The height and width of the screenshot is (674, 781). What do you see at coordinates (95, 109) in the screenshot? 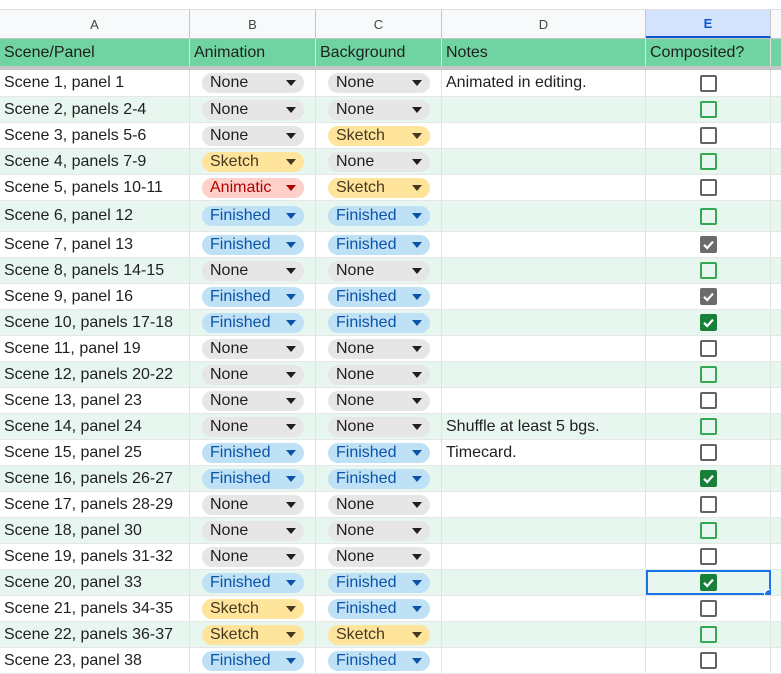
I see `scene-cell: Scene 2, panels 2-4` at bounding box center [95, 109].